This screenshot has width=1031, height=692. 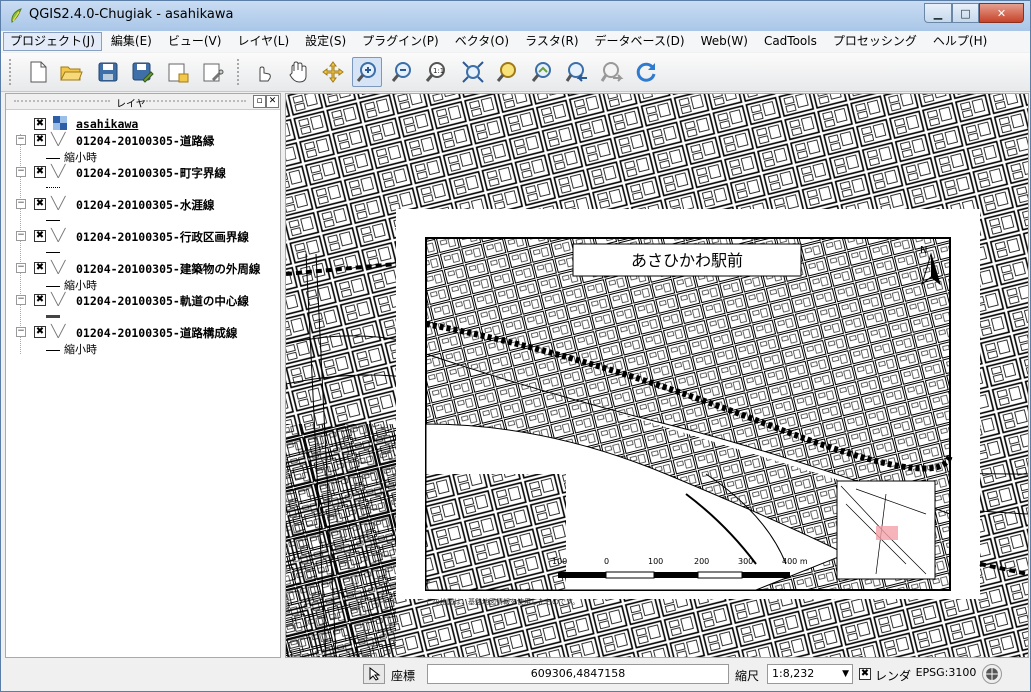 What do you see at coordinates (141, 268) in the screenshot?
I see `layer-row-building-outline: − ✖ ╲╱ 01204-20100305-建築物の外周線` at bounding box center [141, 268].